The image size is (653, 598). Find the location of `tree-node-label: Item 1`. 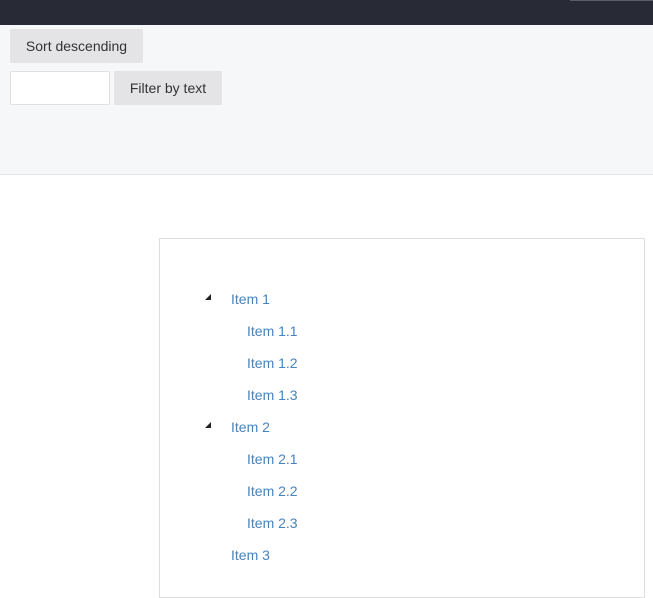

tree-node-label: Item 1 is located at coordinates (250, 299).